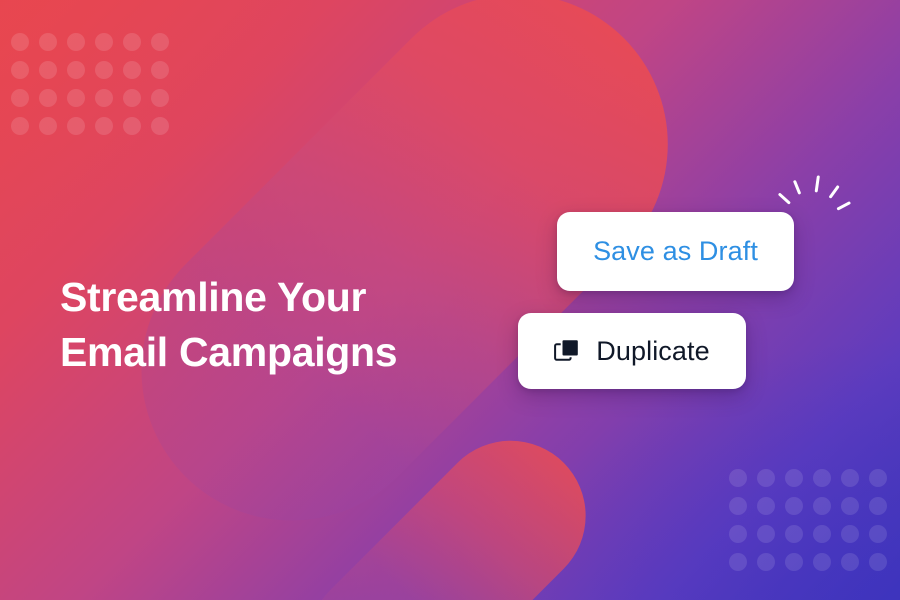 This screenshot has width=900, height=600. I want to click on duplicate-label: Duplicate, so click(653, 350).